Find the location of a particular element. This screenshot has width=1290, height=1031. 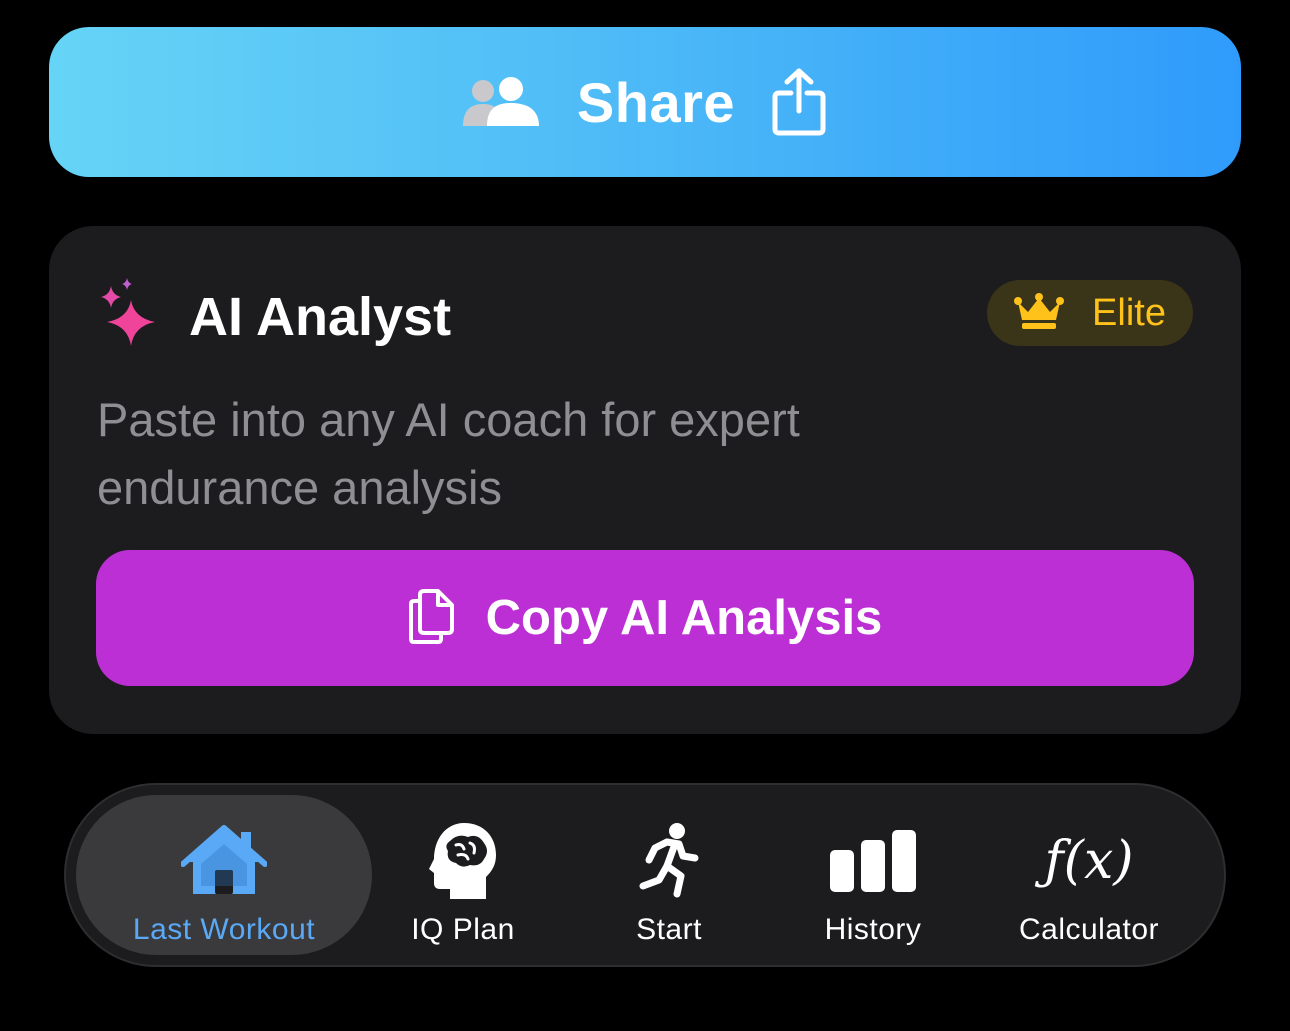

tab-last-workout: Last Workout is located at coordinates (224, 875).